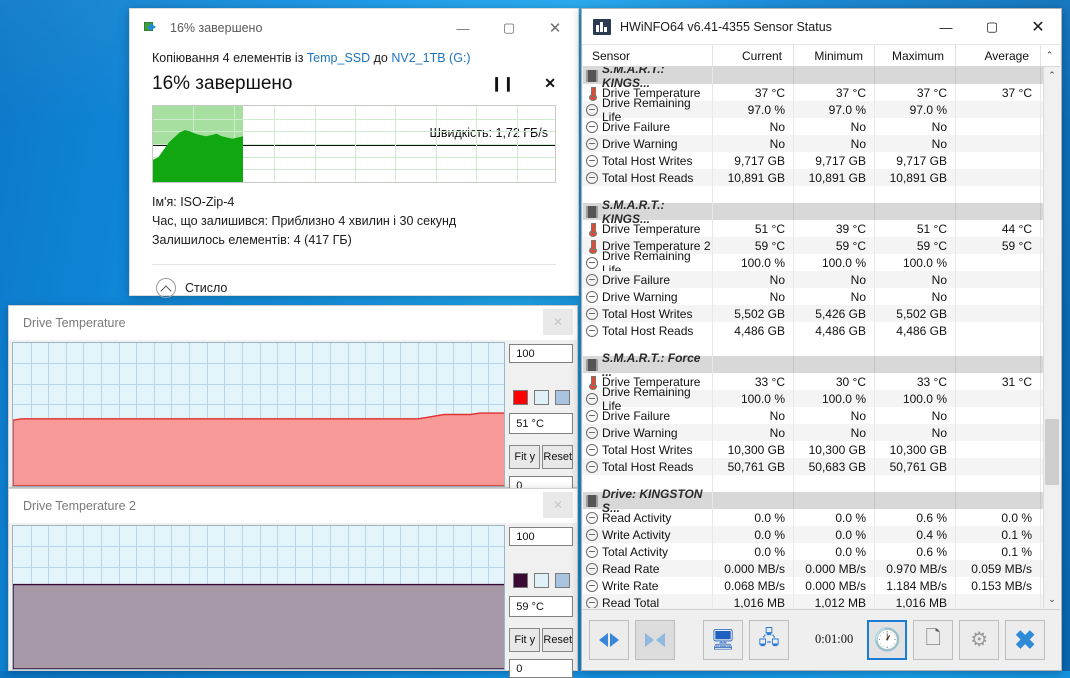 The width and height of the screenshot is (1070, 678). What do you see at coordinates (1025, 639) in the screenshot?
I see `close-button: ✖` at bounding box center [1025, 639].